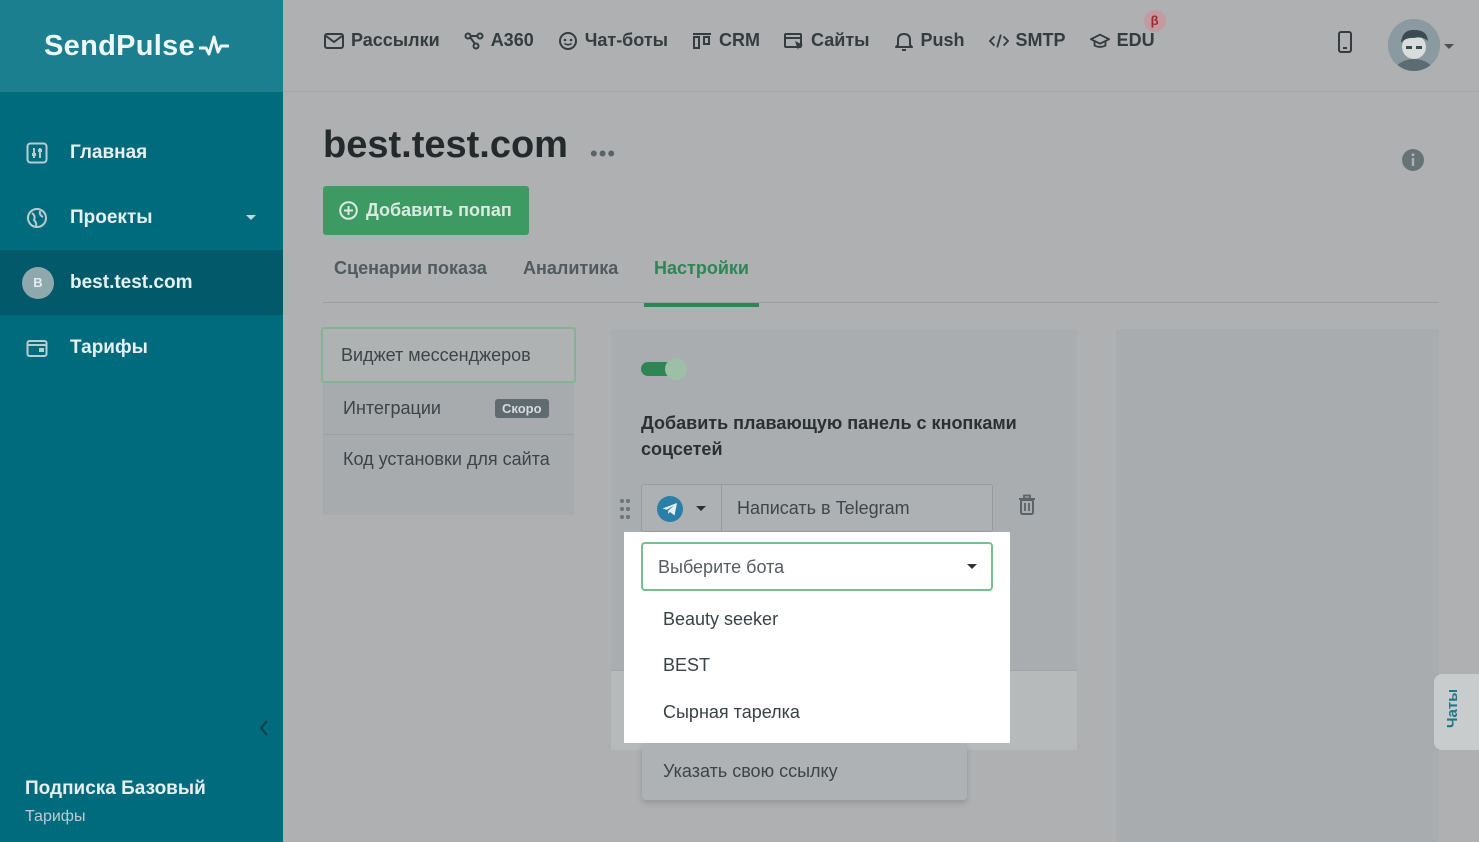 This screenshot has height=842, width=1479. What do you see at coordinates (395, 40) in the screenshot?
I see `topnav-label: Рассылки` at bounding box center [395, 40].